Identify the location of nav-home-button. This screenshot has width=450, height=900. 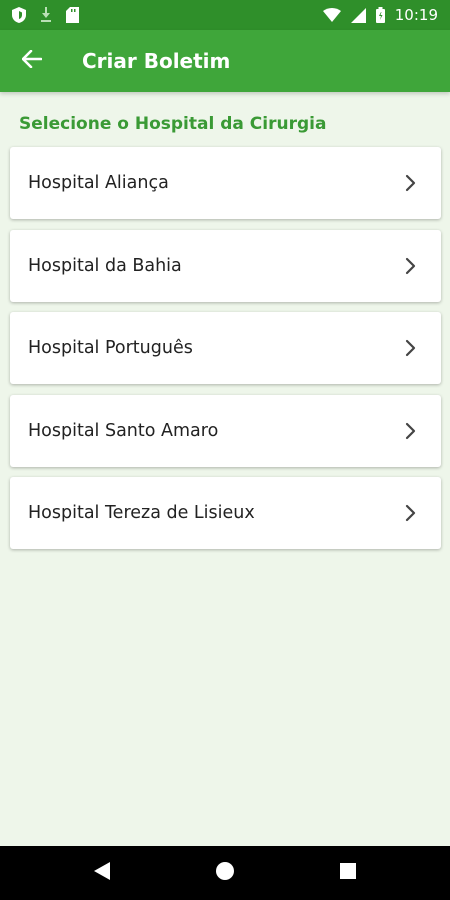
(225, 873).